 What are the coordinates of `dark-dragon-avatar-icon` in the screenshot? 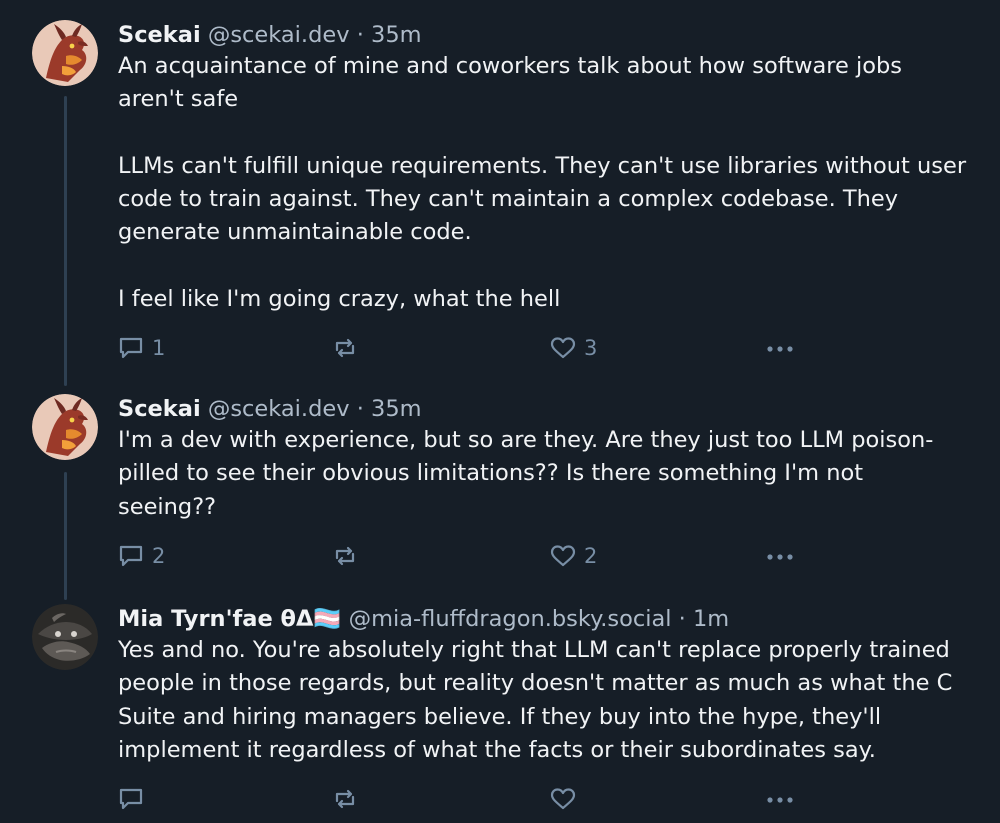 It's located at (65, 637).